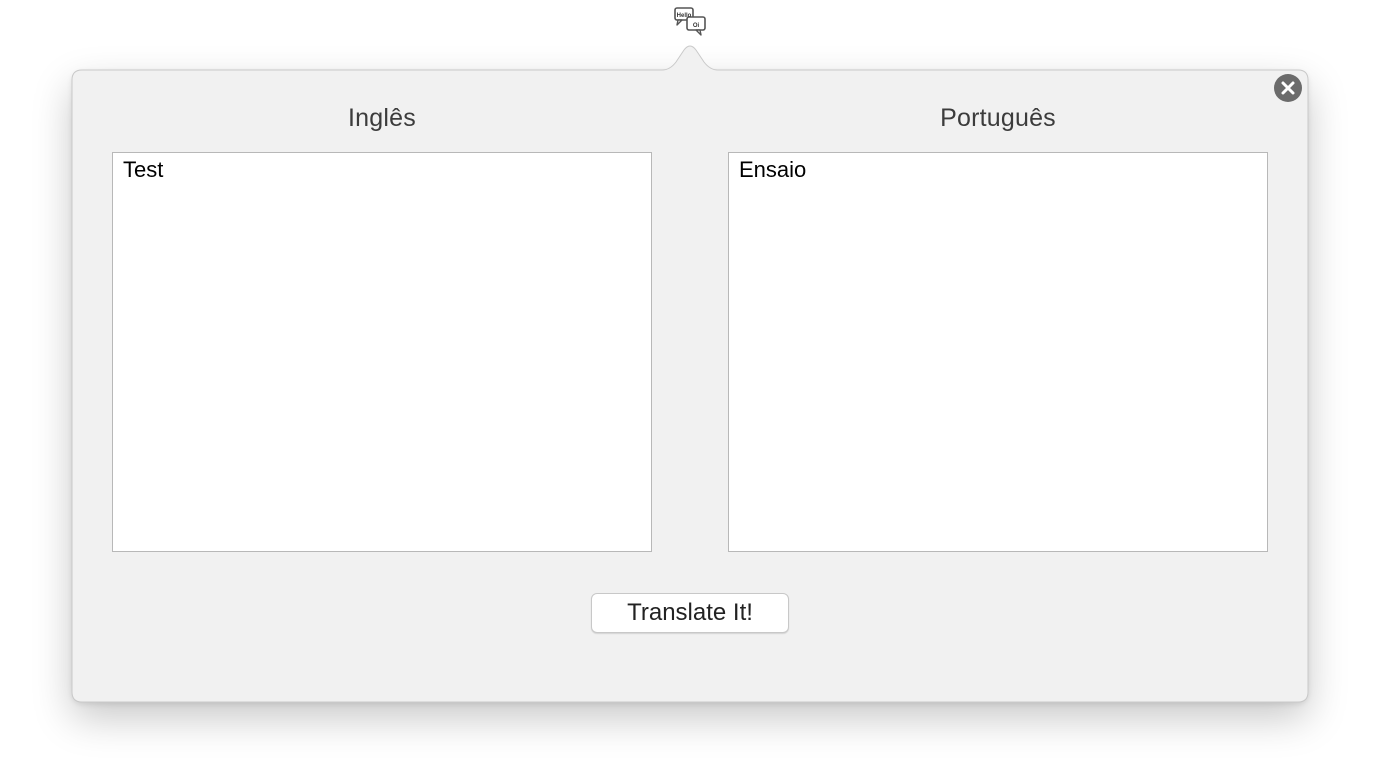  Describe the element at coordinates (998, 118) in the screenshot. I see `target-language-title: Português` at that location.